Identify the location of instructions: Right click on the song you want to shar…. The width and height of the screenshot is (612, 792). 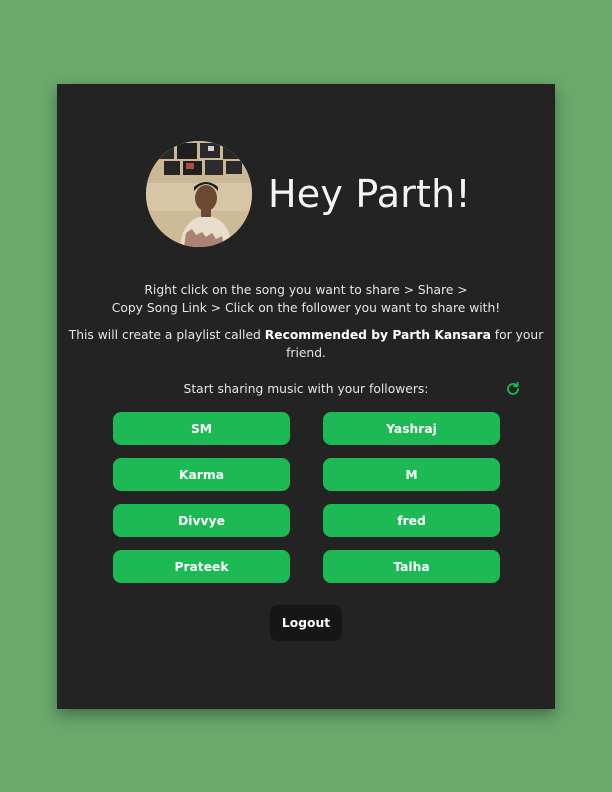
(306, 321).